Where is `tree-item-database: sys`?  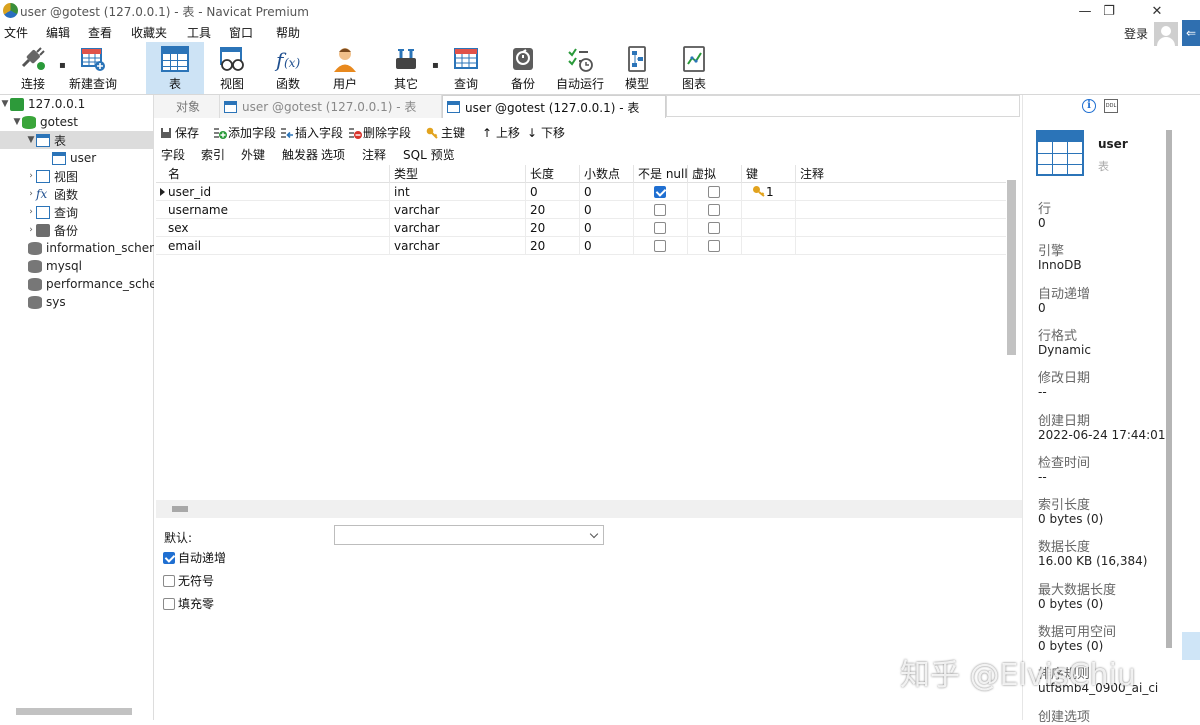 tree-item-database: sys is located at coordinates (77, 302).